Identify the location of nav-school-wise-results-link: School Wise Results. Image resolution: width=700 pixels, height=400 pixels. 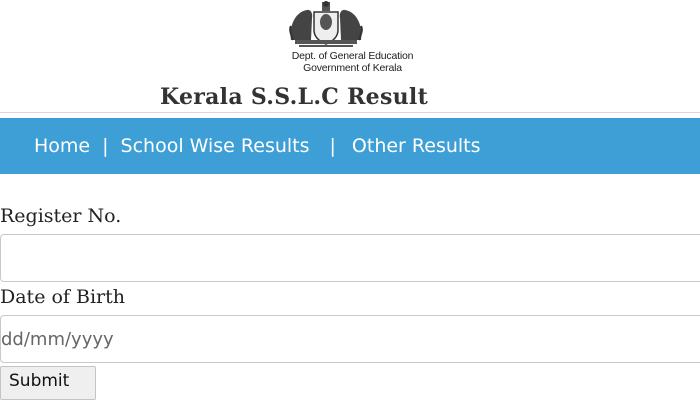
(215, 146).